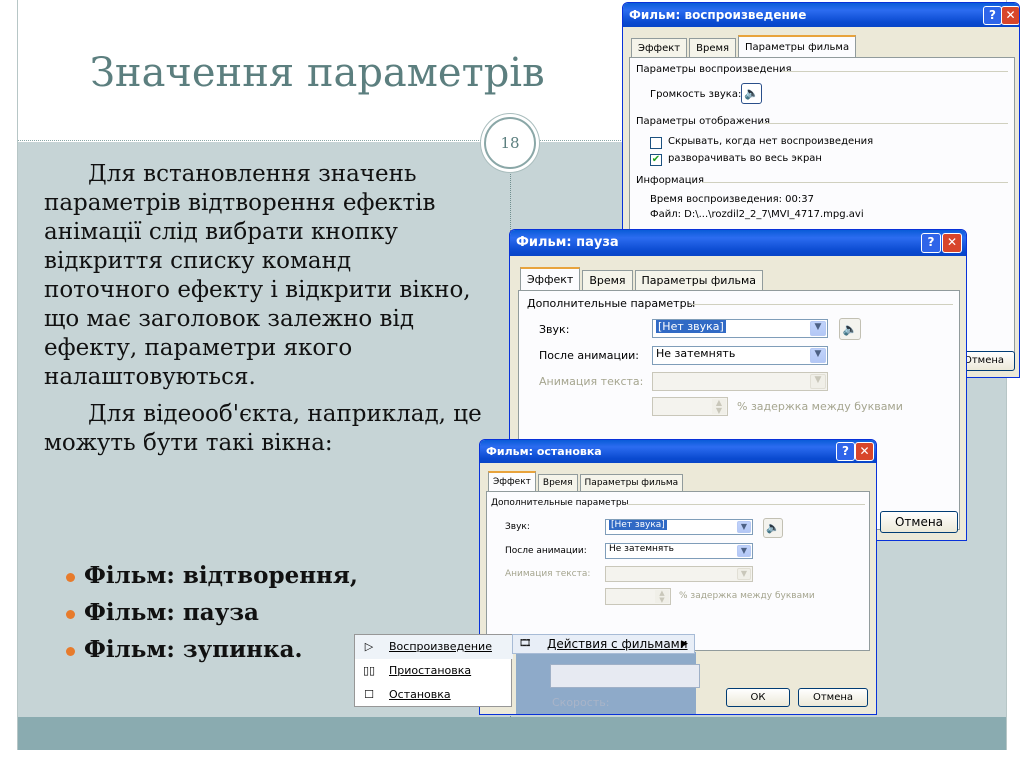 The width and height of the screenshot is (1024, 768). What do you see at coordinates (510, 143) in the screenshot?
I see `slide-number: 18` at bounding box center [510, 143].